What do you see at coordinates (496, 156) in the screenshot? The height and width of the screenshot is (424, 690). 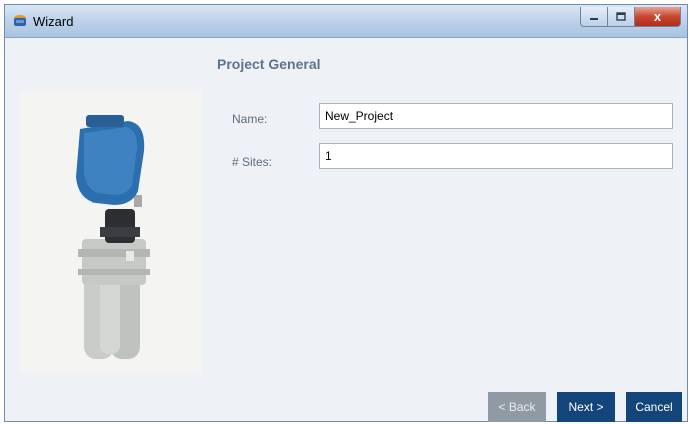 I see `sites-count-input` at bounding box center [496, 156].